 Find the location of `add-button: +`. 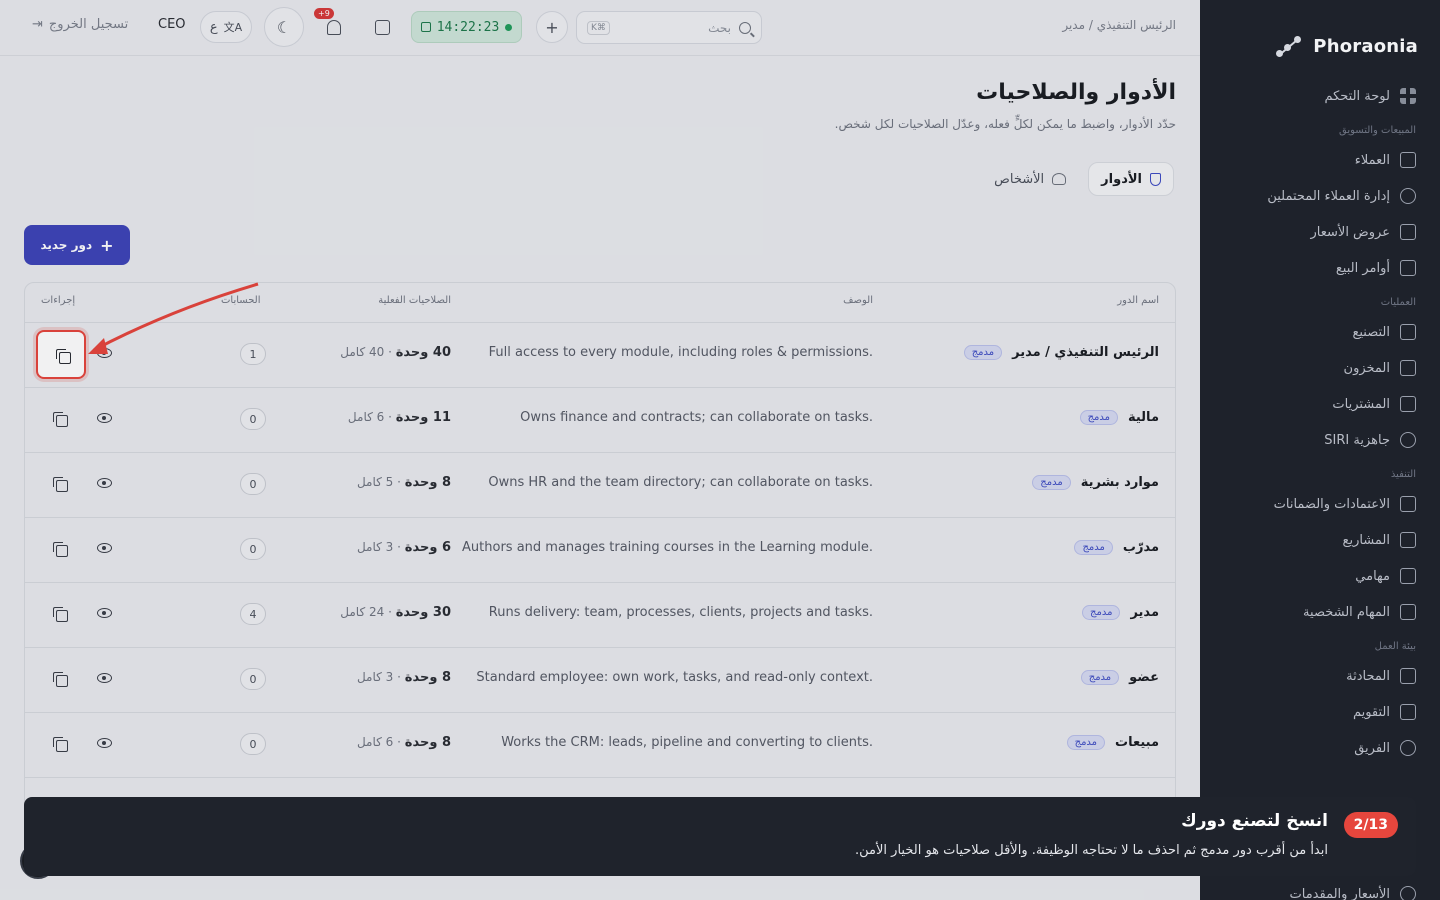

add-button: + is located at coordinates (552, 27).